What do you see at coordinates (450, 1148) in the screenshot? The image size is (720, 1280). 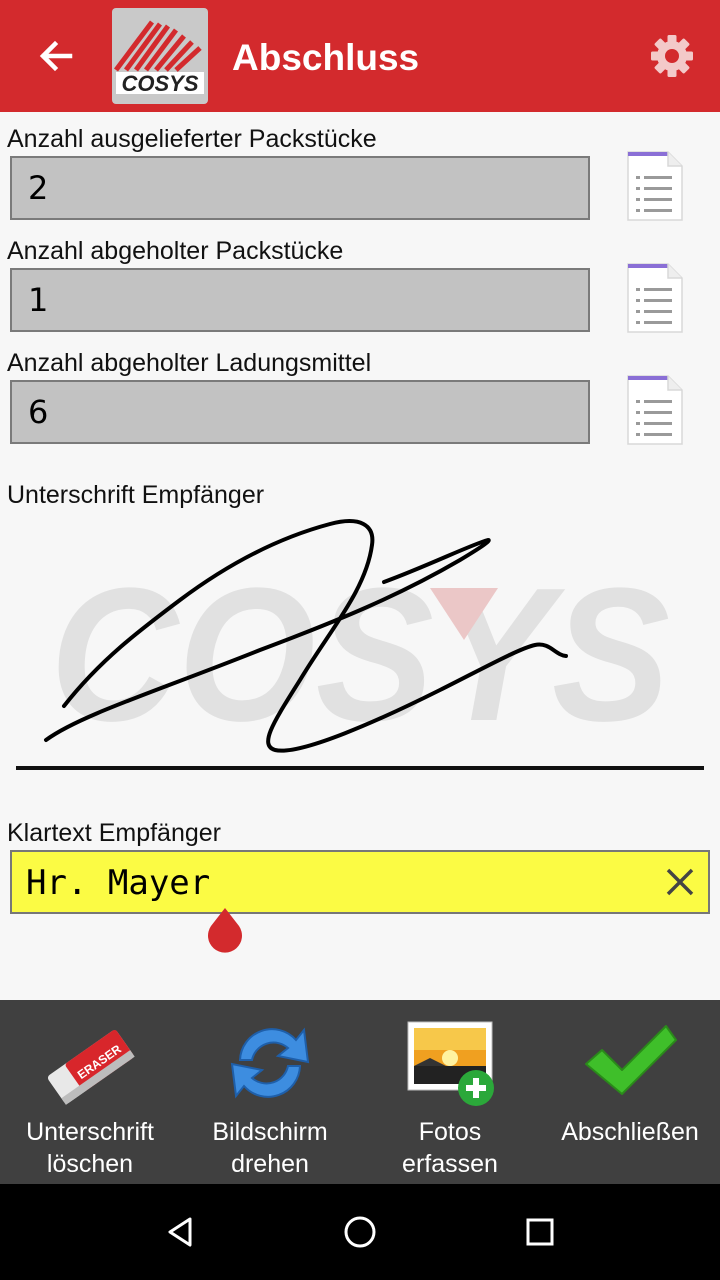 I see `capture-photos-label: Fotos erfassen` at bounding box center [450, 1148].